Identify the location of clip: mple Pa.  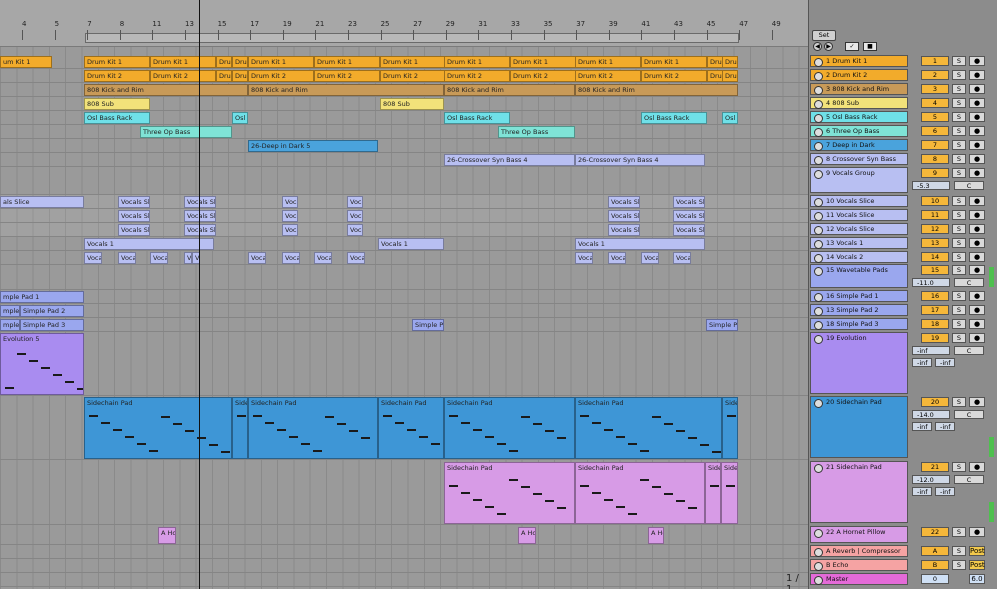
(10, 311).